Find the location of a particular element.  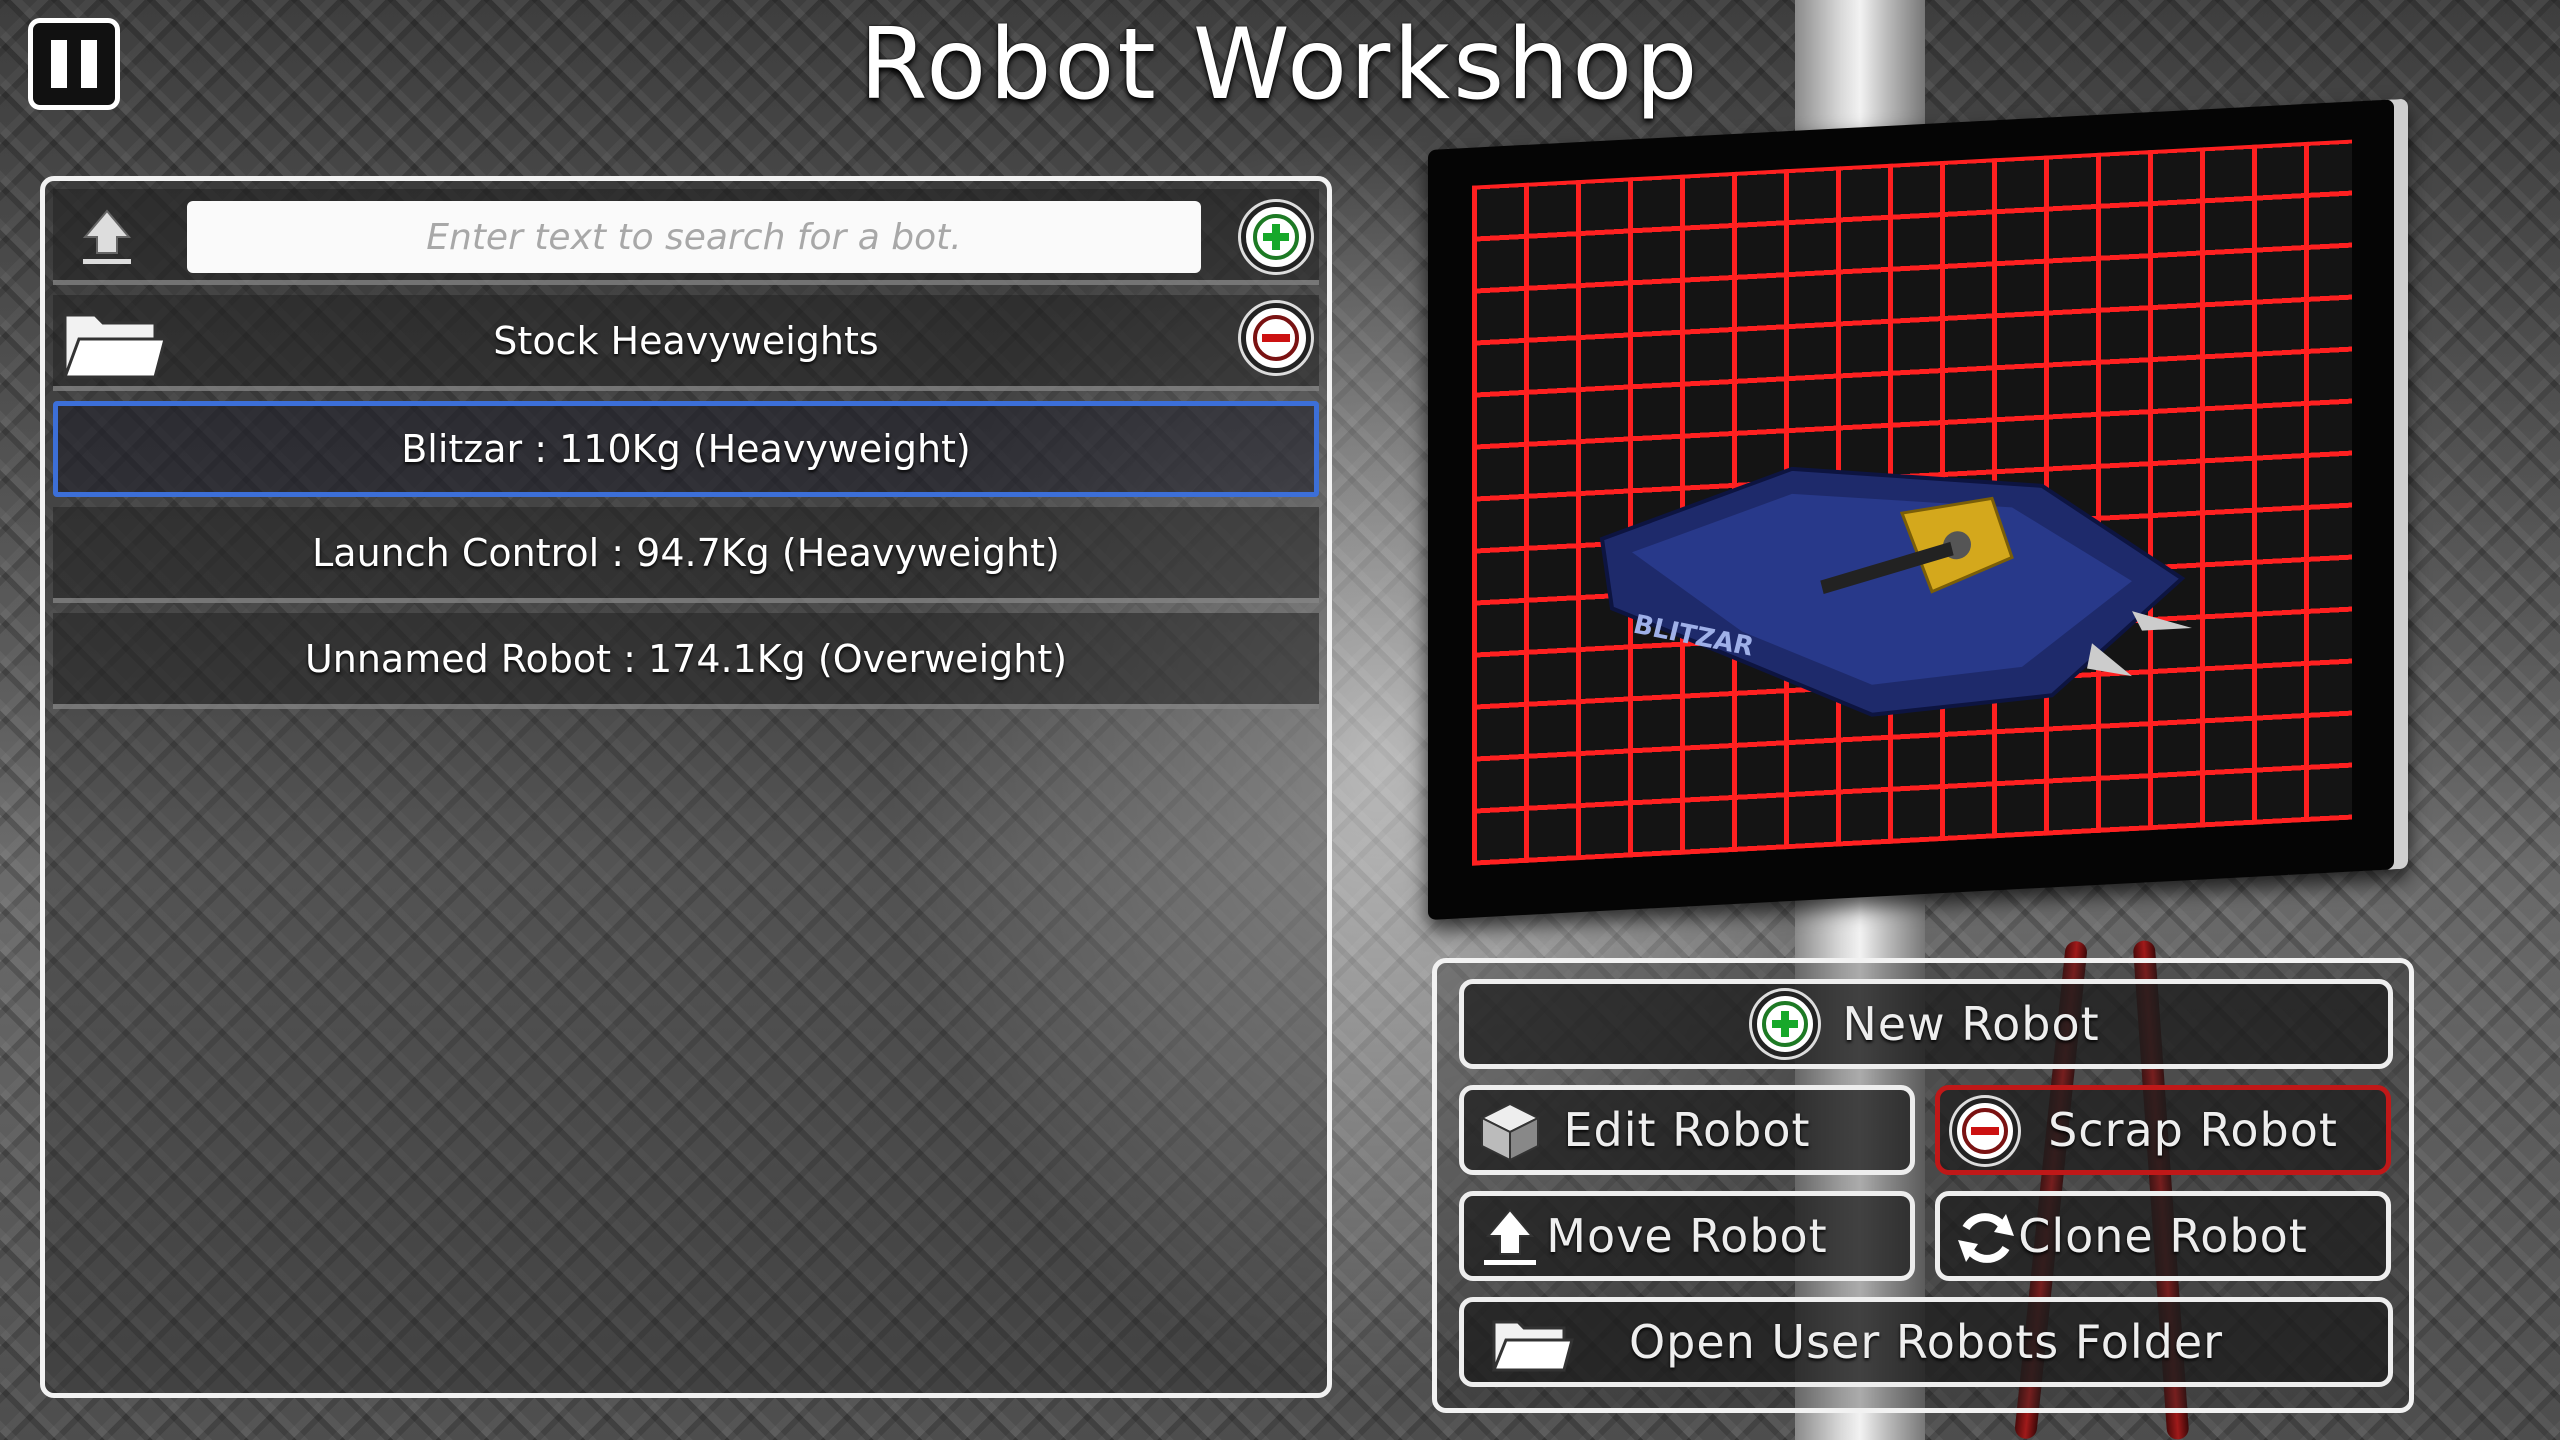

robot-list-item: Blitzar : 110Kg (Heavyweight) is located at coordinates (686, 449).